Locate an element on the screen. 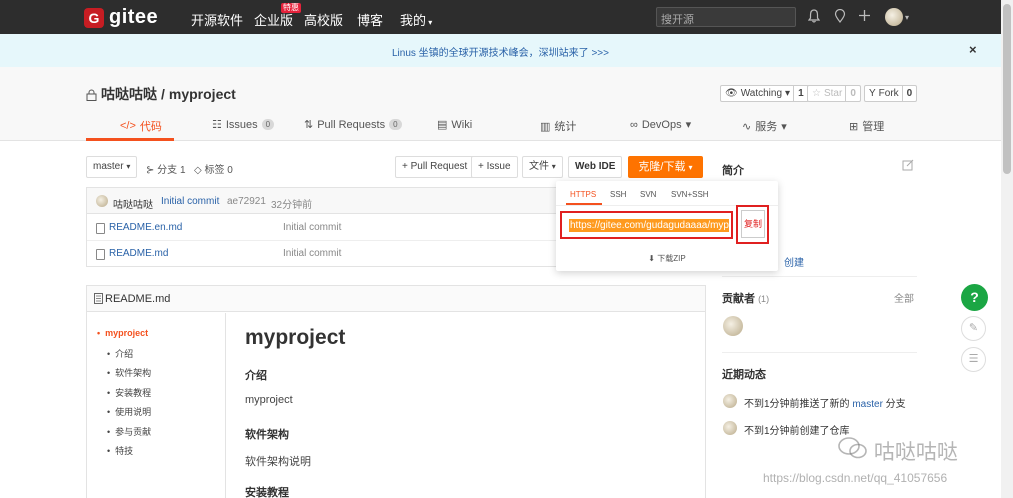 The image size is (1013, 498). toc-item-label: 安装教程 is located at coordinates (133, 393).